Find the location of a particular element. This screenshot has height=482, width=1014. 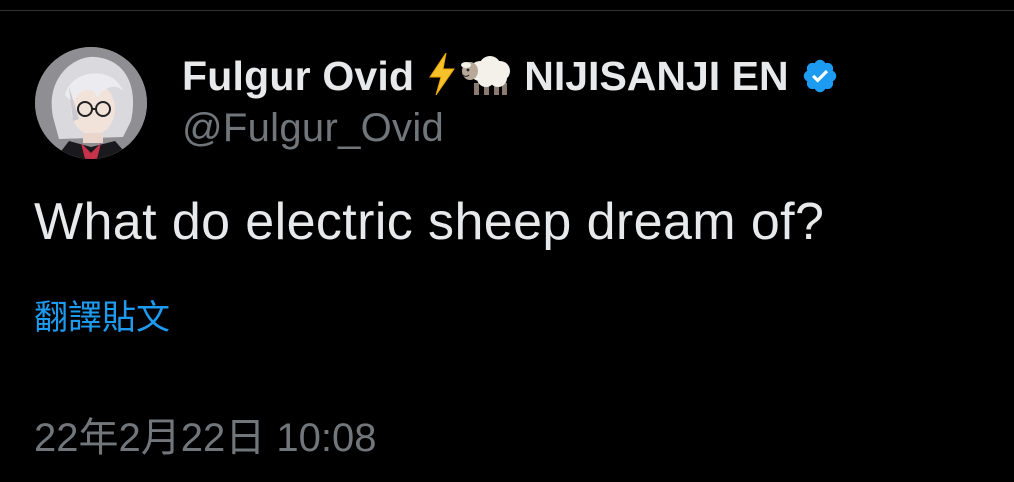

sheep-icon is located at coordinates (487, 76).